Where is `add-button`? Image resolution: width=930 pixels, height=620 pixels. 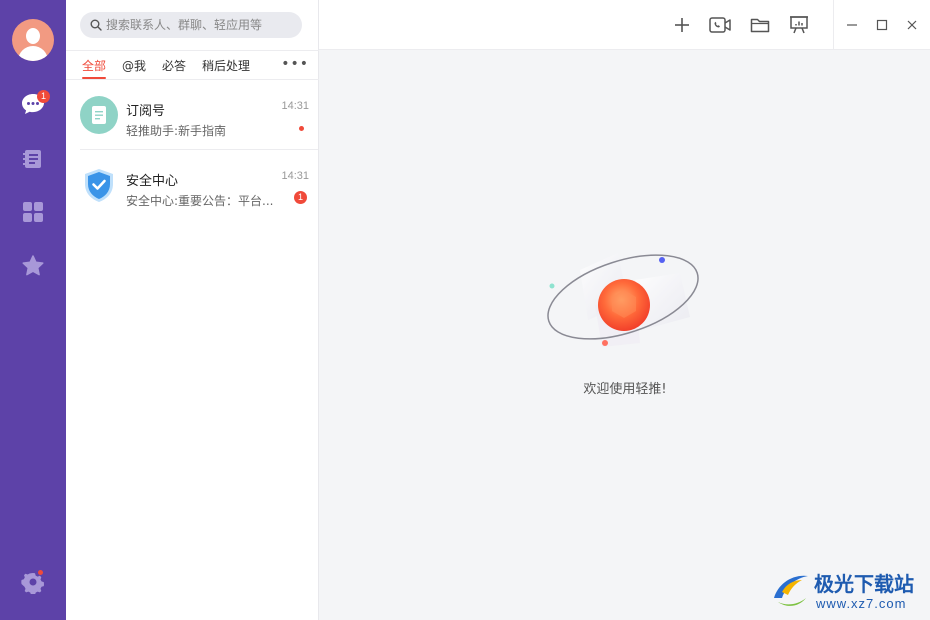
add-button is located at coordinates (682, 25).